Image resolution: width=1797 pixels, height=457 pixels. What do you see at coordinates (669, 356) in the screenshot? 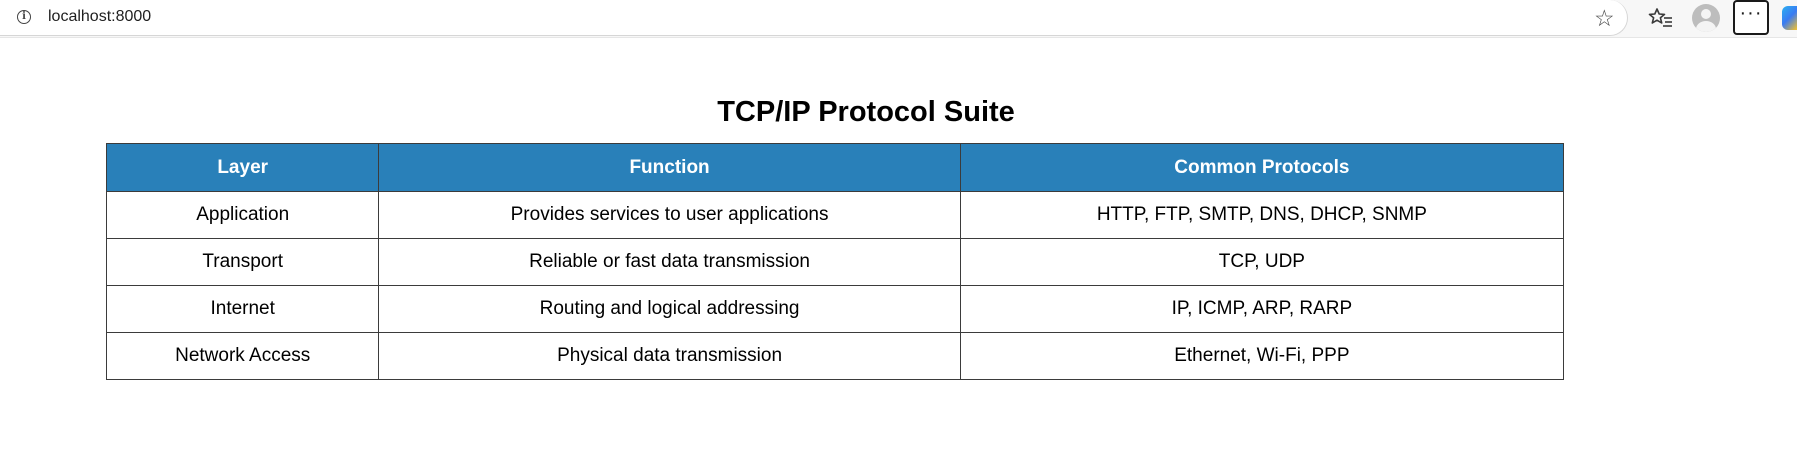
I see `cell-function: Physical data transmission` at bounding box center [669, 356].